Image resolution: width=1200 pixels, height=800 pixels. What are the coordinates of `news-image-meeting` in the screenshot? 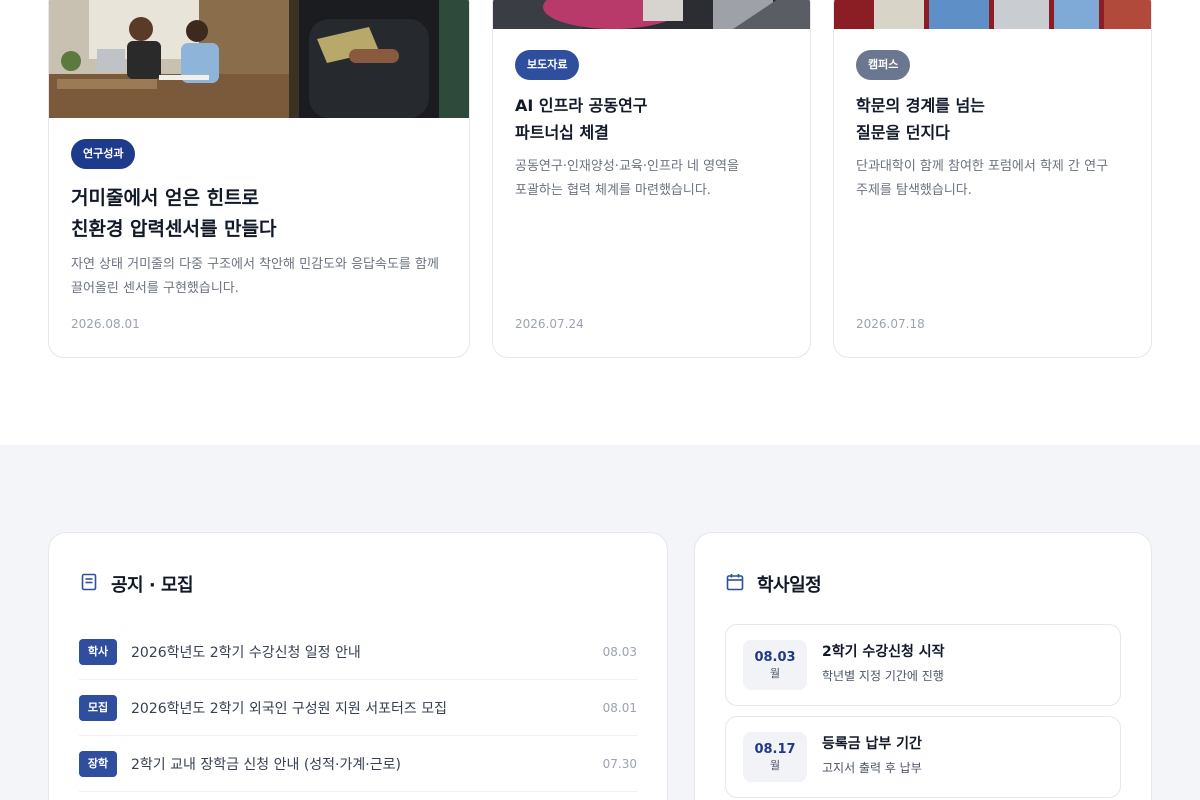 It's located at (651, 14).